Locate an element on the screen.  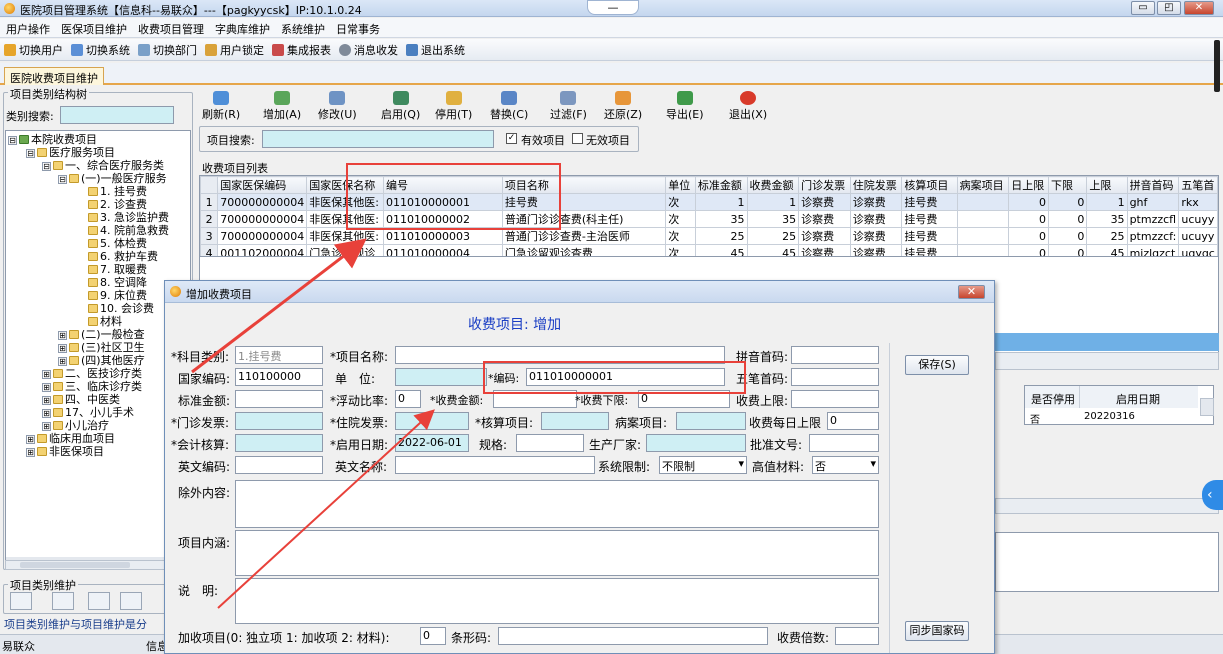
arrow-to-code-field is located at coordinates (326, 509).